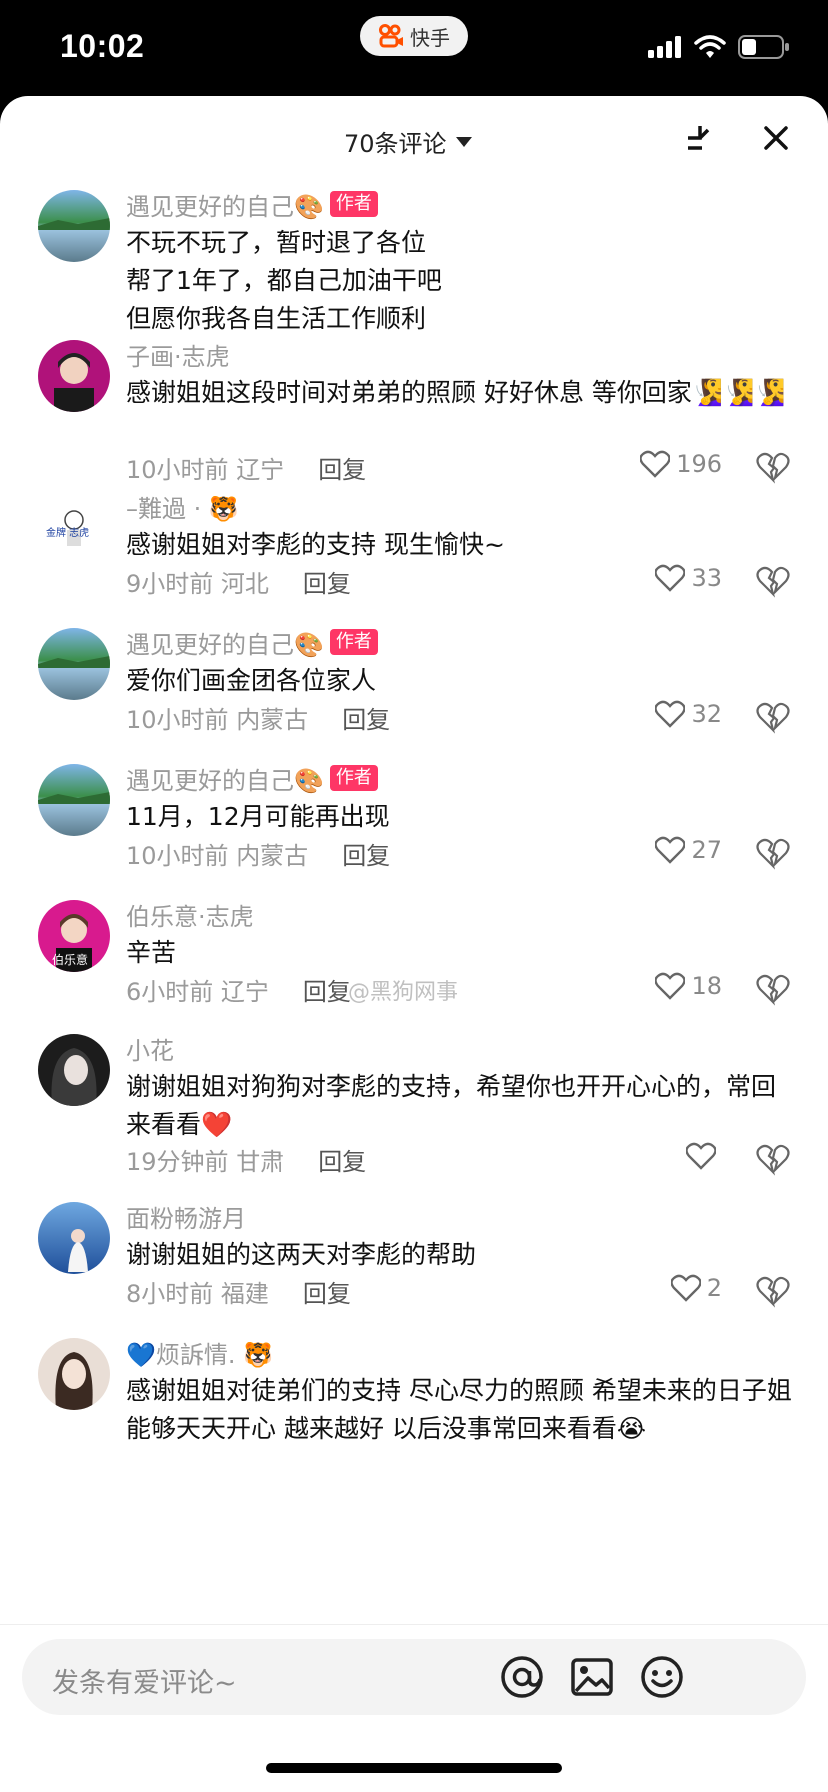 This screenshot has width=828, height=1792. Describe the element at coordinates (706, 850) in the screenshot. I see `like-count: 27` at that location.